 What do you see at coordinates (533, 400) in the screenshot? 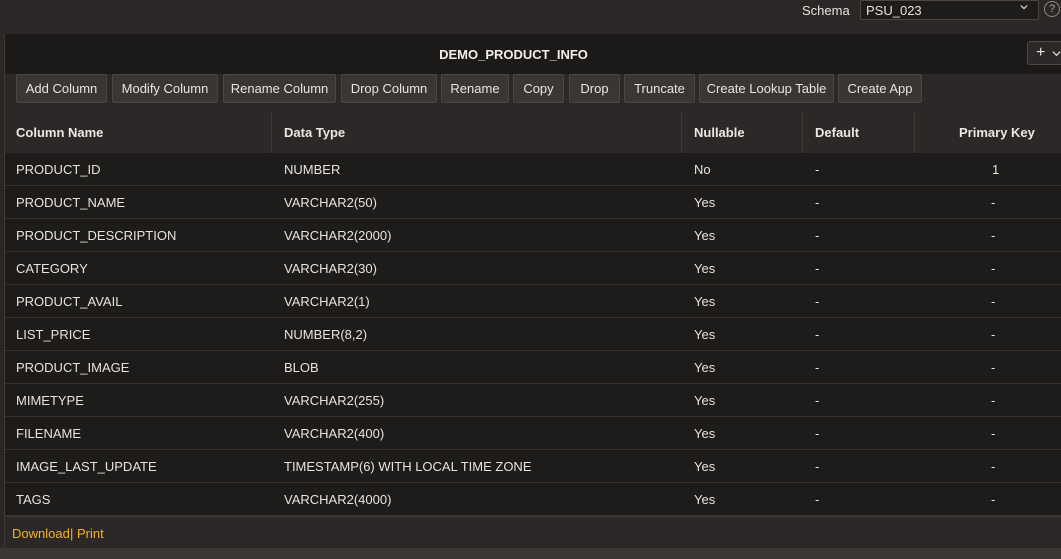
I see `table-row: MIMETYPE VARCHAR2(255) Yes - -` at bounding box center [533, 400].